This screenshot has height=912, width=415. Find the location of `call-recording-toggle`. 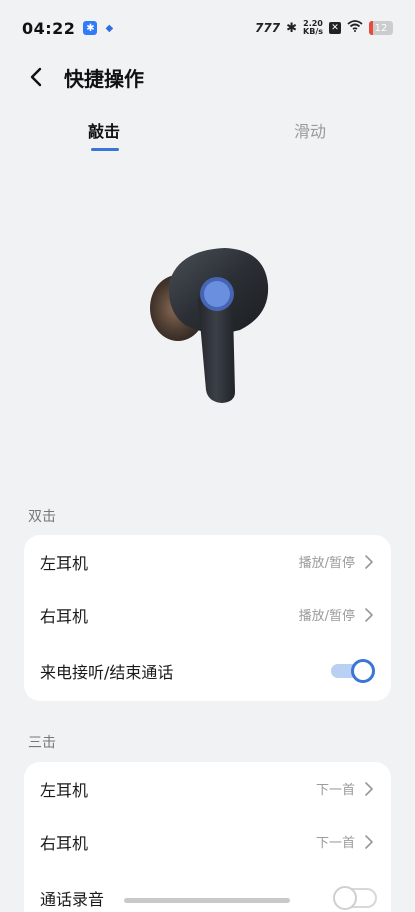

call-recording-toggle is located at coordinates (354, 898).